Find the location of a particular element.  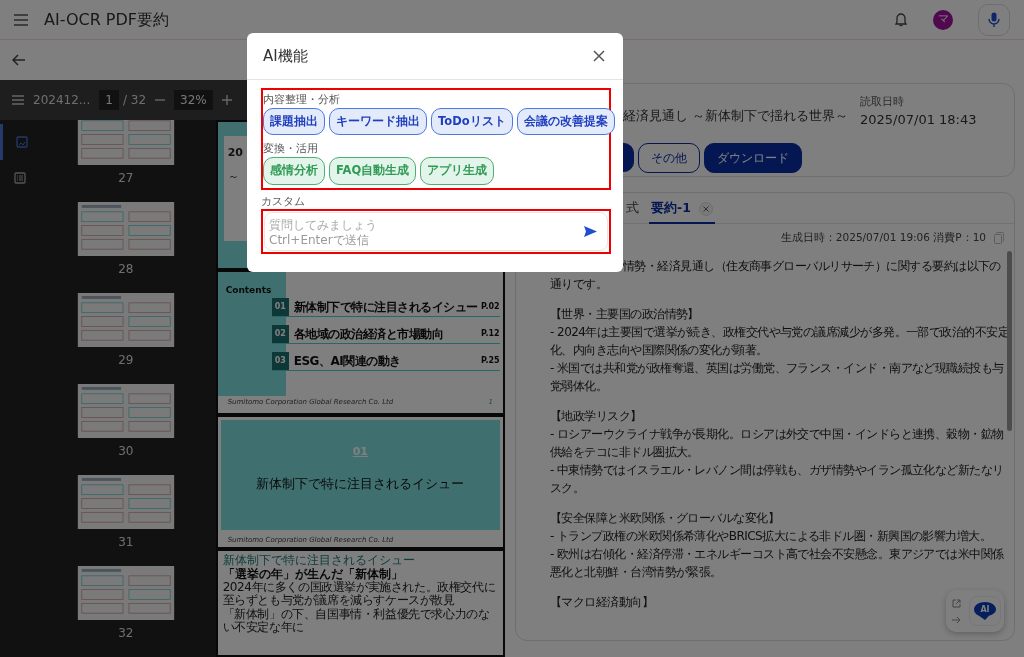

page-number: 32 is located at coordinates (126, 633).